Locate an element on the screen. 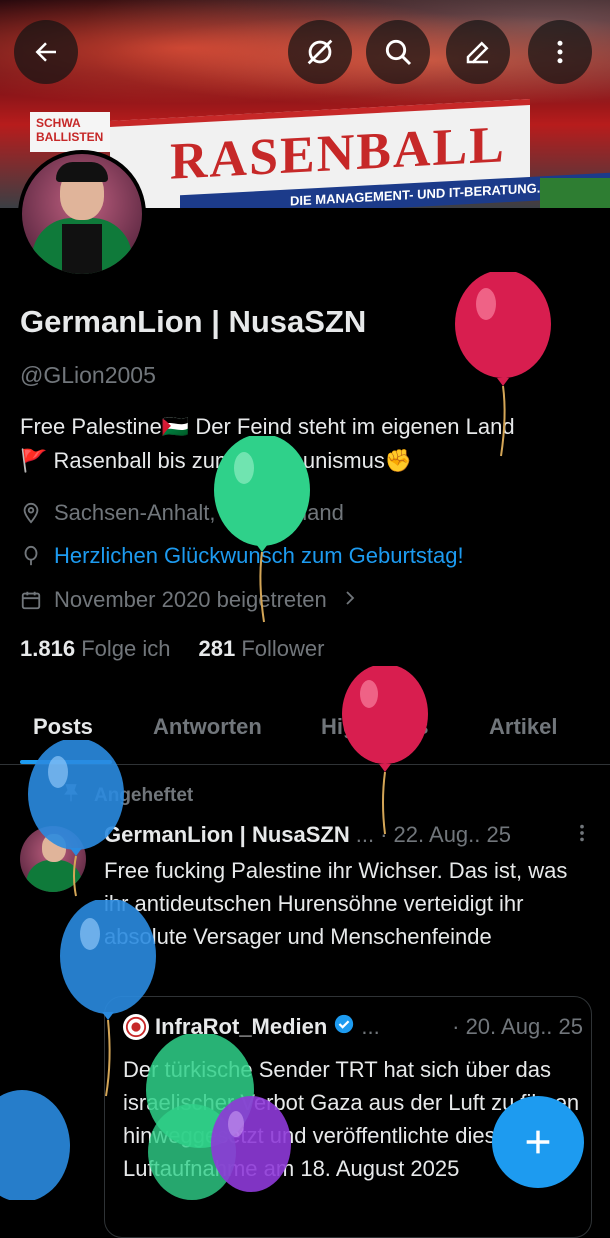 This screenshot has width=610, height=1238. location-pin-icon is located at coordinates (33, 513).